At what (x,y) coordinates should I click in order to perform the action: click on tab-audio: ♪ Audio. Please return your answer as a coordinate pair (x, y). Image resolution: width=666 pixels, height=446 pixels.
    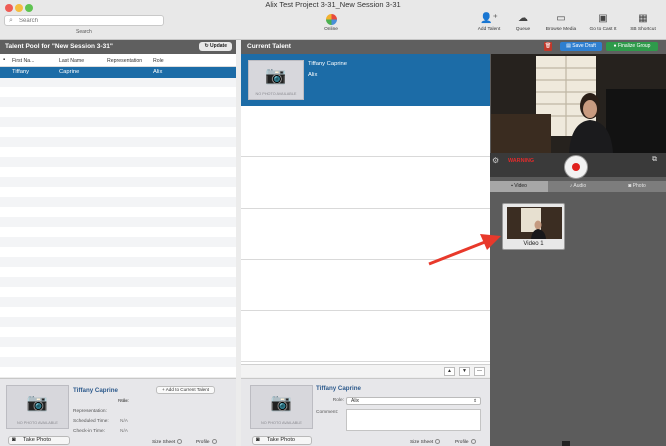
    Looking at the image, I should click on (578, 186).